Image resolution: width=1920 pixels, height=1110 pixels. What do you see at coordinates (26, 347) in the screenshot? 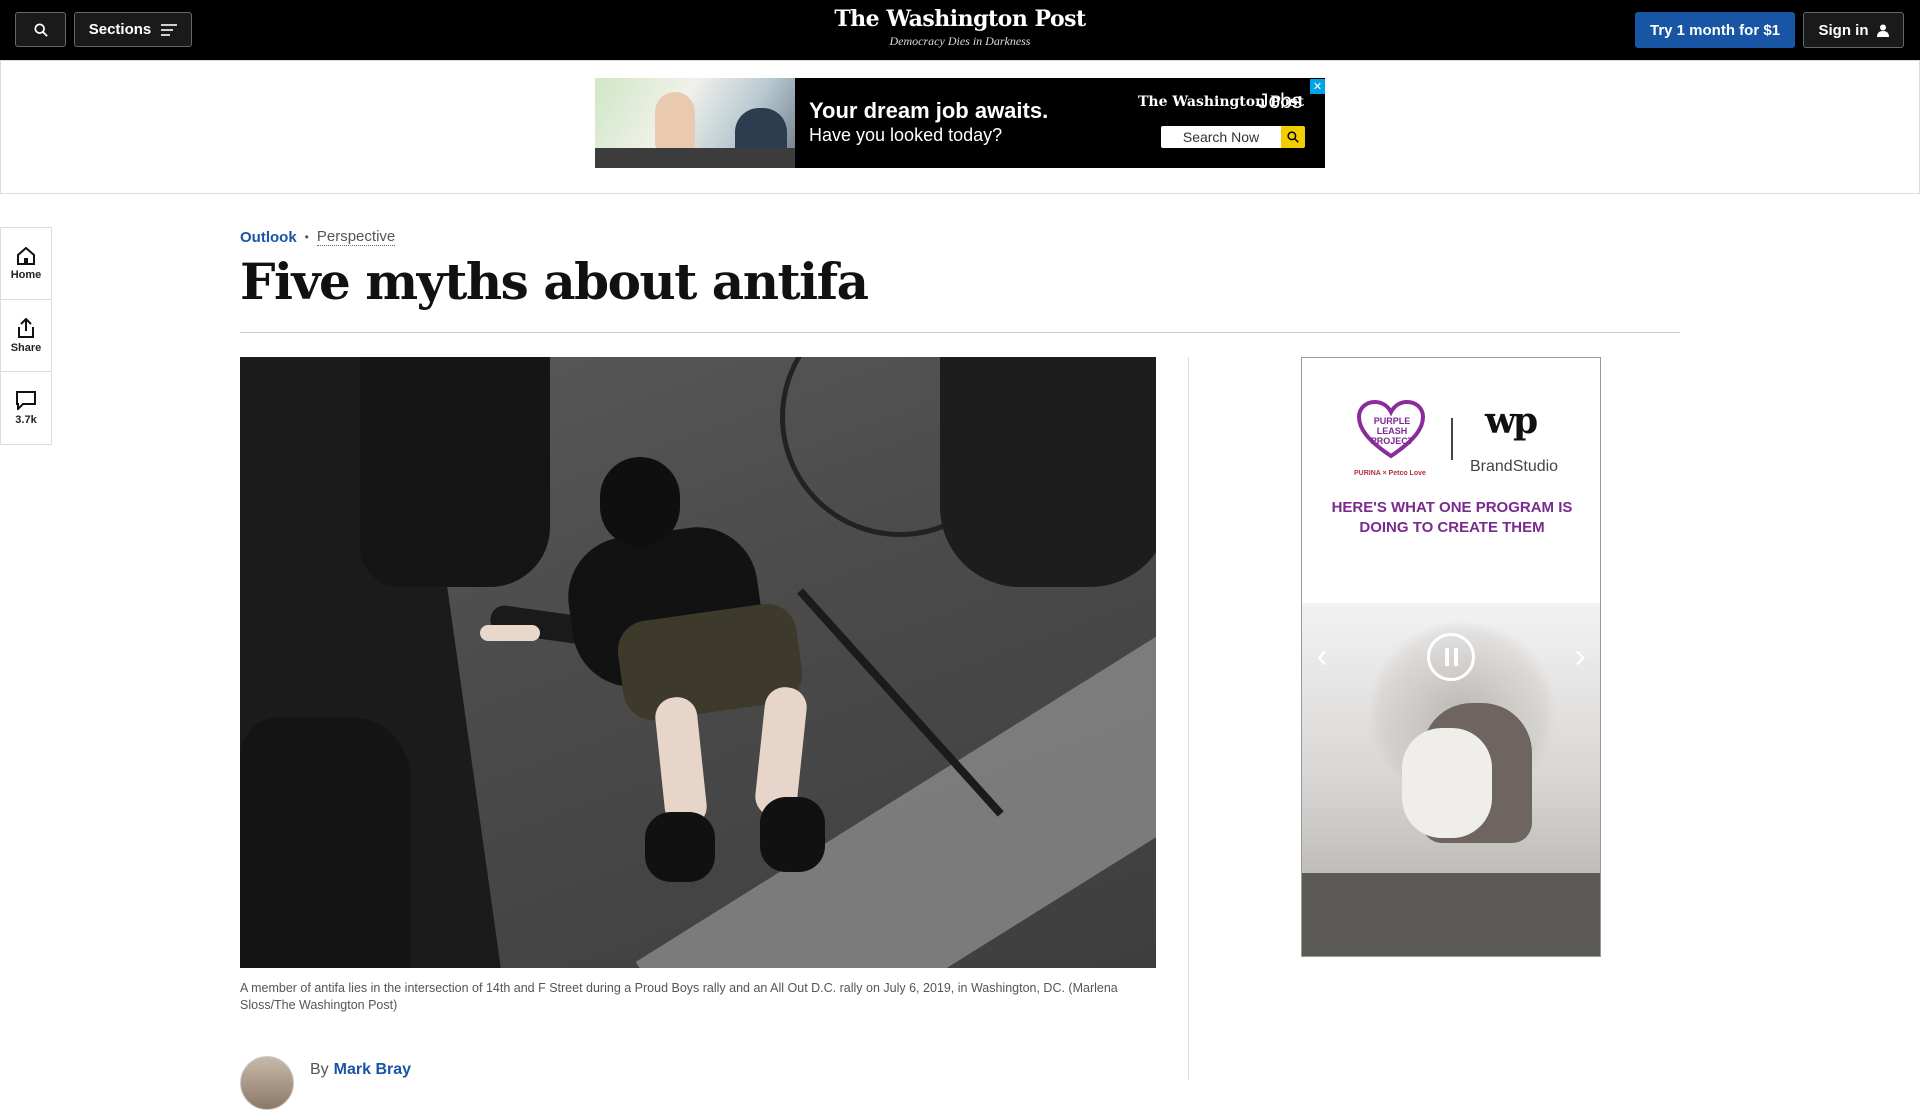
I see `rail-share-label: Share` at bounding box center [26, 347].